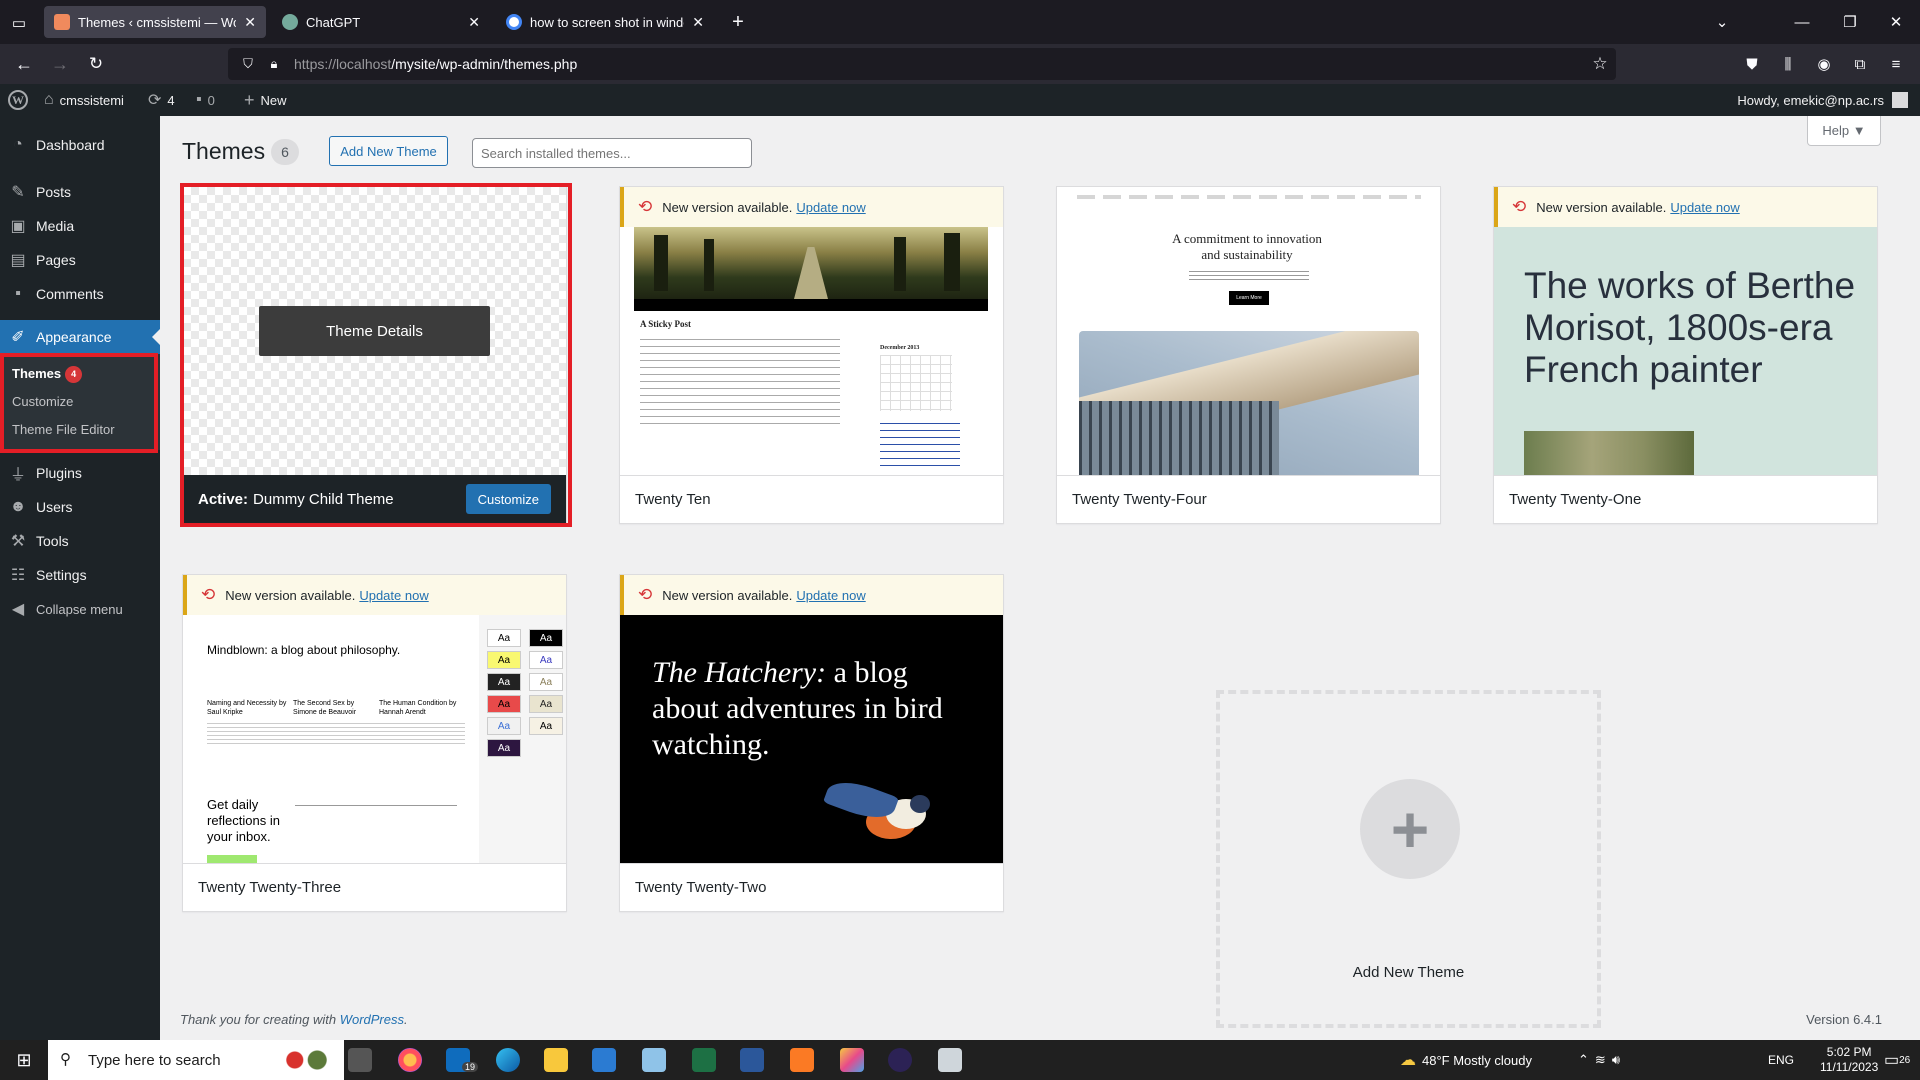 This screenshot has width=1920, height=1080. What do you see at coordinates (80, 260) in the screenshot?
I see `sidebar-item-pages: ▤ Pages` at bounding box center [80, 260].